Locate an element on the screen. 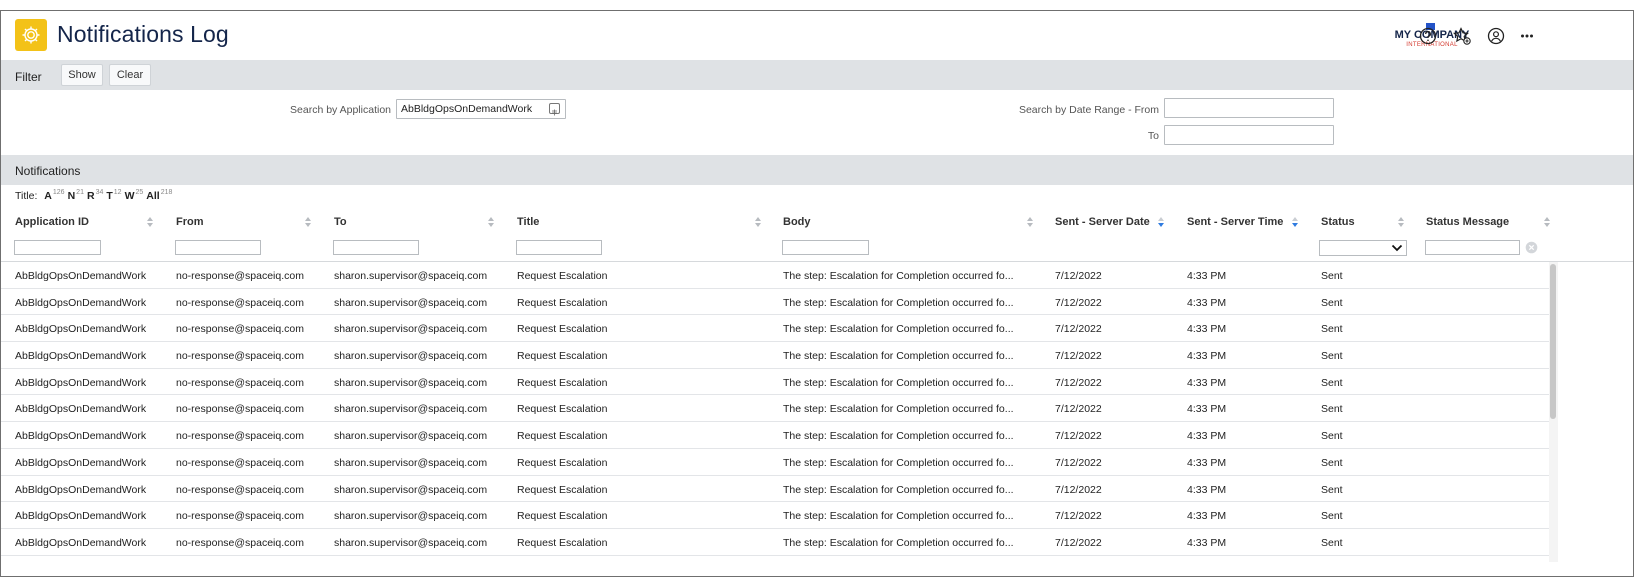 The width and height of the screenshot is (1636, 586). column-header-7: Status is located at coordinates (1338, 222).